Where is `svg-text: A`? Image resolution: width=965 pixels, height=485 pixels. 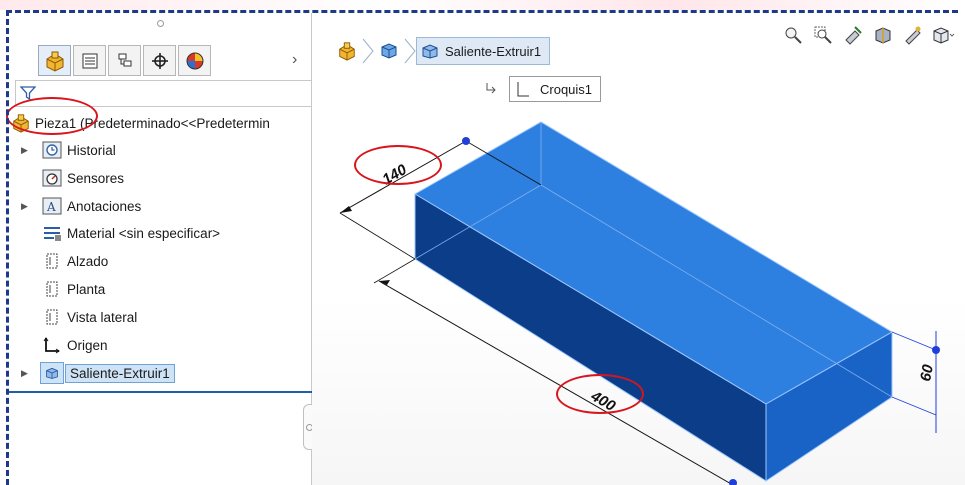 svg-text: A is located at coordinates (51, 207).